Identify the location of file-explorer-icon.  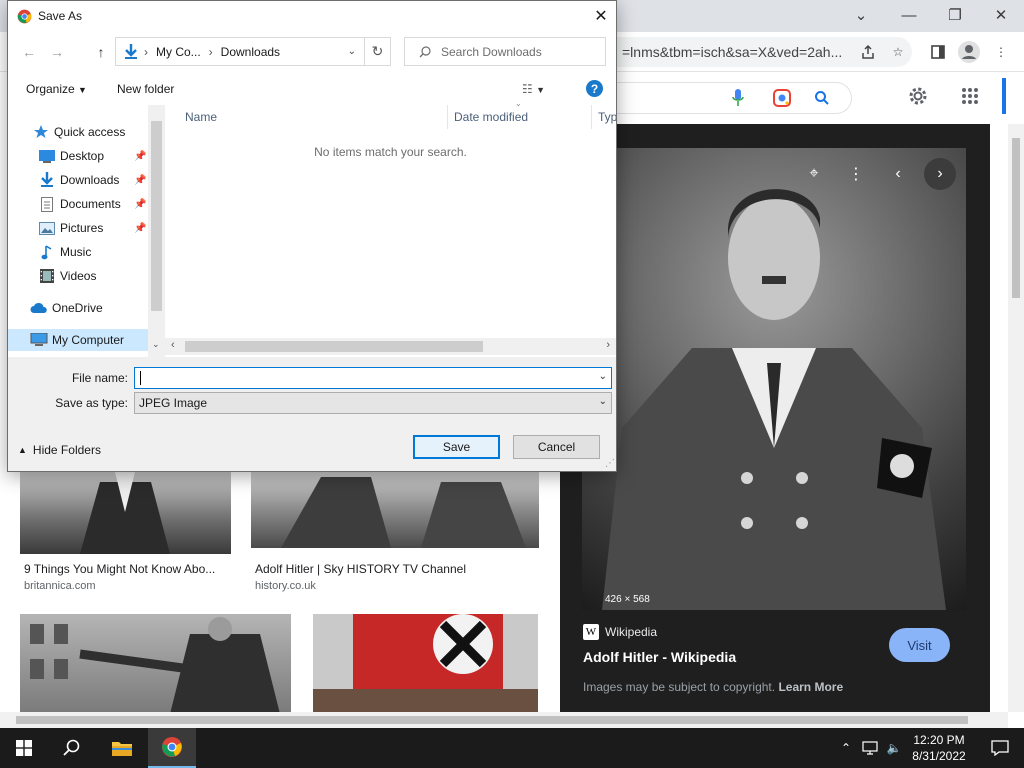
(122, 748).